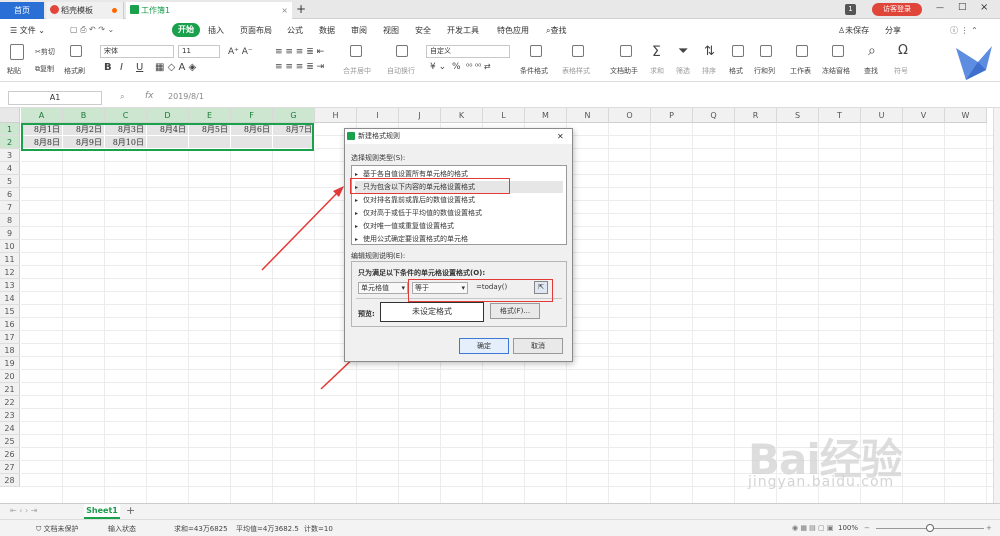  I want to click on zoom-slider-thumb, so click(930, 528).